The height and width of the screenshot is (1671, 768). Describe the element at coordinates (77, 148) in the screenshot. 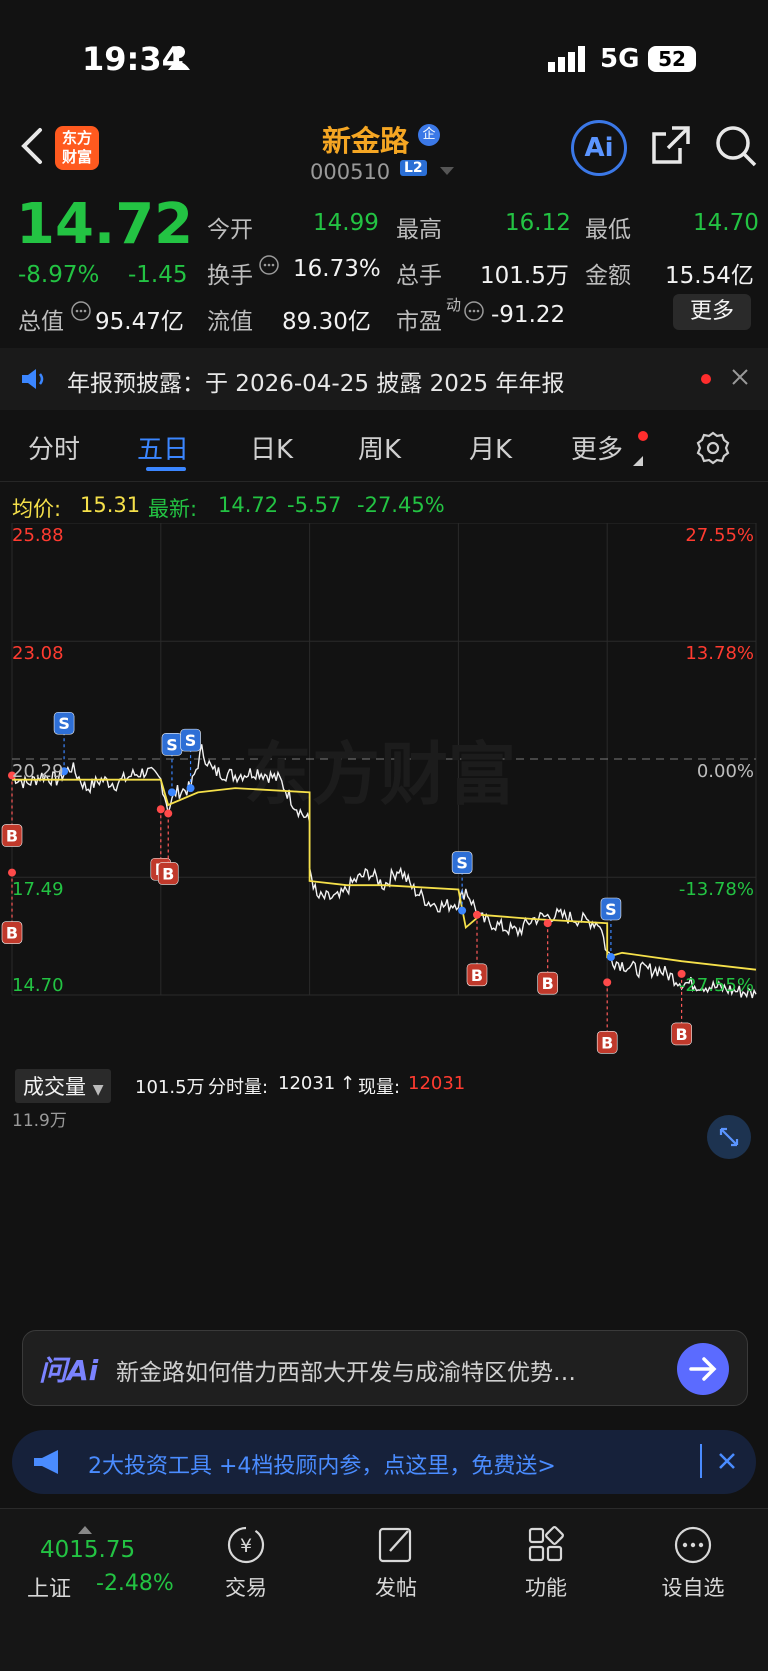

I see `app-logo: 东方 财富` at that location.